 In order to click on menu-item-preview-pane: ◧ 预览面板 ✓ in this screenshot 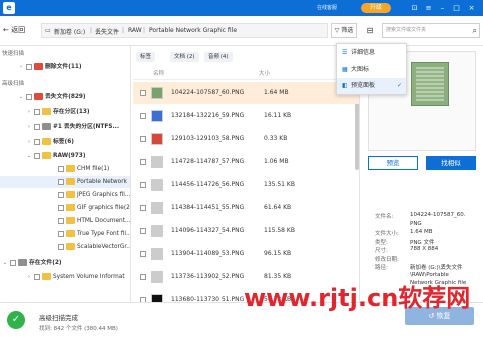, I will do `click(371, 86)`.